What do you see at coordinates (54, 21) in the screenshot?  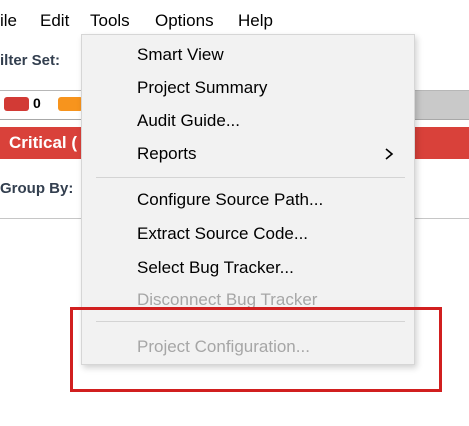 I see `menu-edit: Edit` at bounding box center [54, 21].